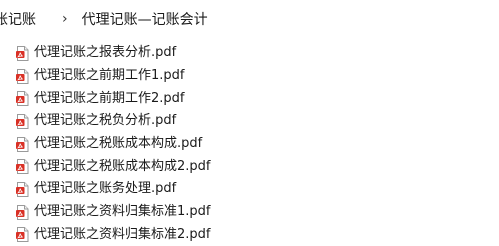 This screenshot has width=499, height=246. Describe the element at coordinates (122, 166) in the screenshot. I see `file-name: 代理记账之税账成本构成2.pdf` at that location.